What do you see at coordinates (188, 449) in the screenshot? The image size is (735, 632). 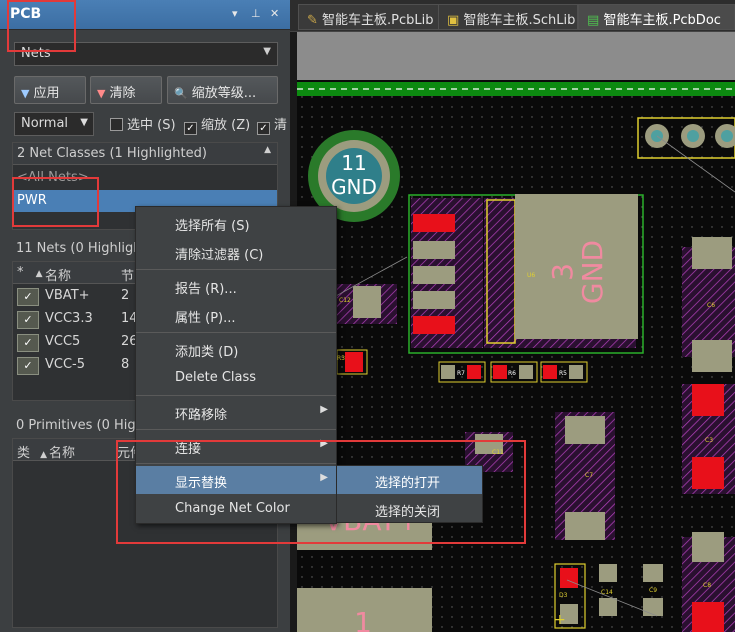 I see `menu-item-label: 连接` at bounding box center [188, 449].